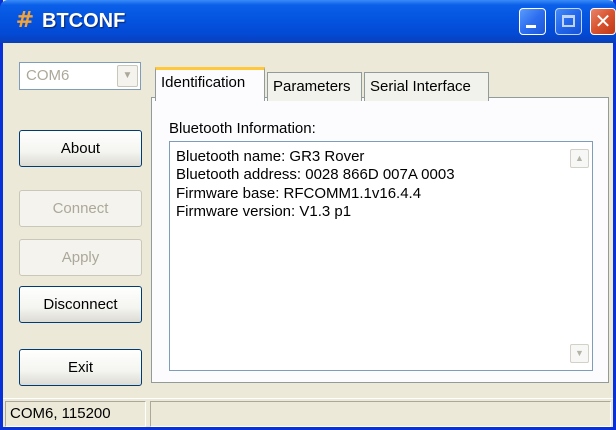 Image resolution: width=616 pixels, height=430 pixels. Describe the element at coordinates (532, 21) in the screenshot. I see `minimize-button` at that location.